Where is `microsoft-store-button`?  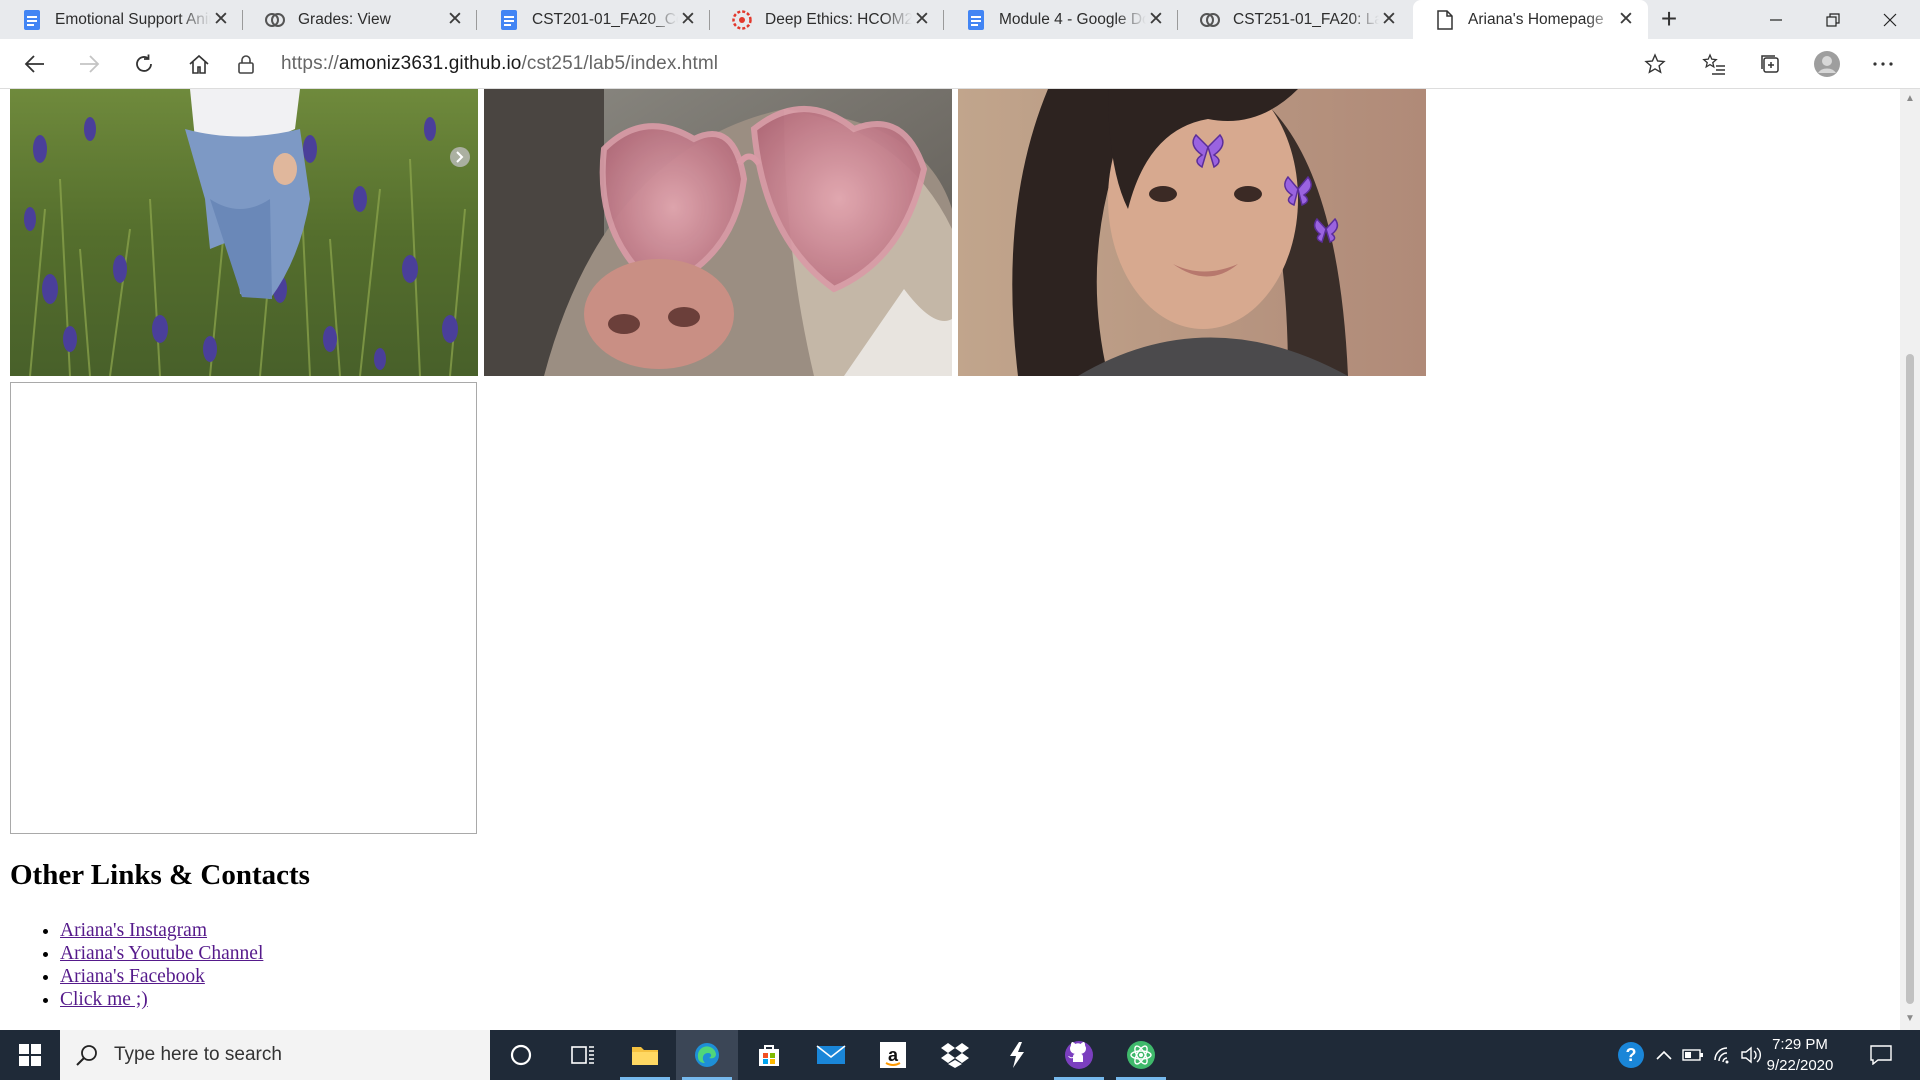
microsoft-store-button is located at coordinates (769, 1055).